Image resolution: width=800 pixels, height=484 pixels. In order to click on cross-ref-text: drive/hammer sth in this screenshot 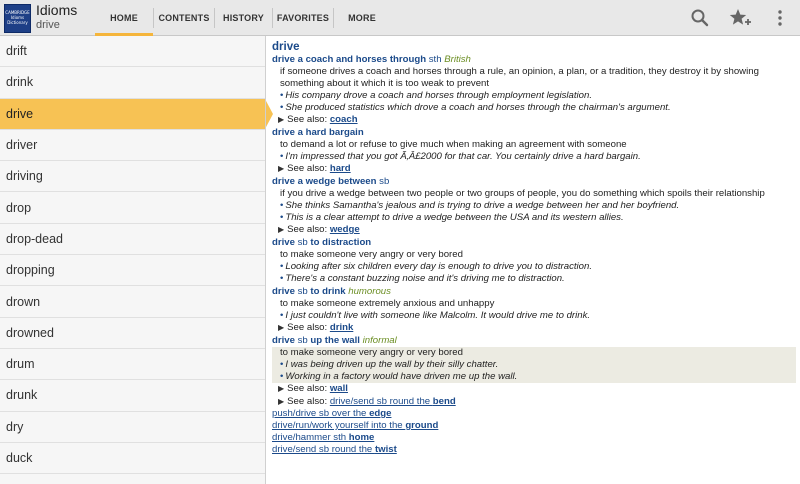, I will do `click(310, 437)`.